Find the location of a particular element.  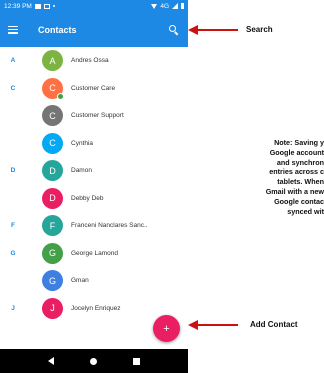

app-bar: Contacts is located at coordinates (94, 29).